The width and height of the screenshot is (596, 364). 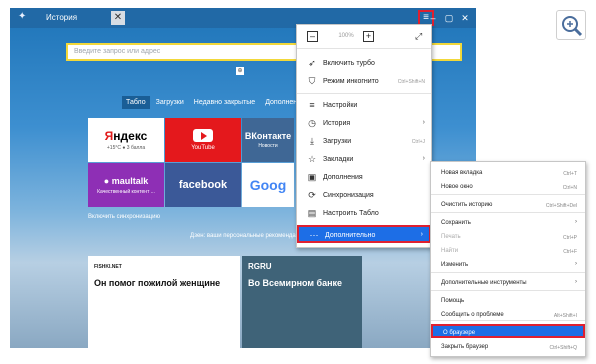 What do you see at coordinates (571, 25) in the screenshot?
I see `zoom-magnifier-icon` at bounding box center [571, 25].